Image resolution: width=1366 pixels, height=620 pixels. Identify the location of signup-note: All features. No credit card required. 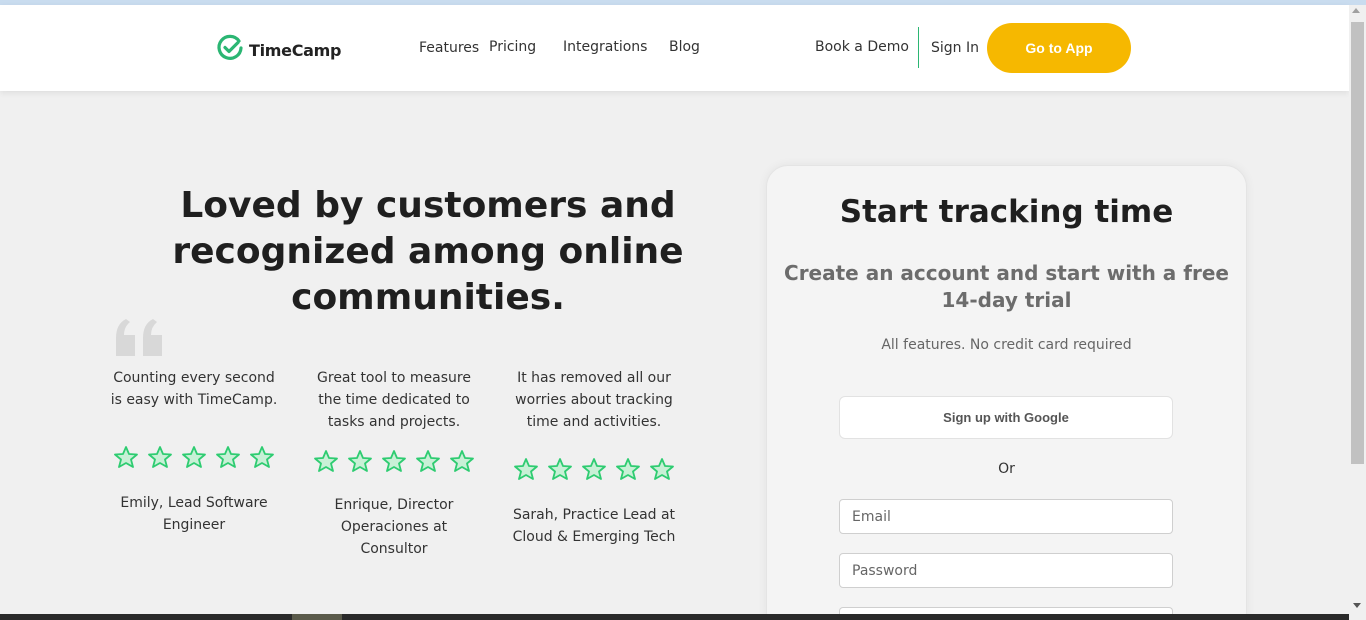
(1006, 345).